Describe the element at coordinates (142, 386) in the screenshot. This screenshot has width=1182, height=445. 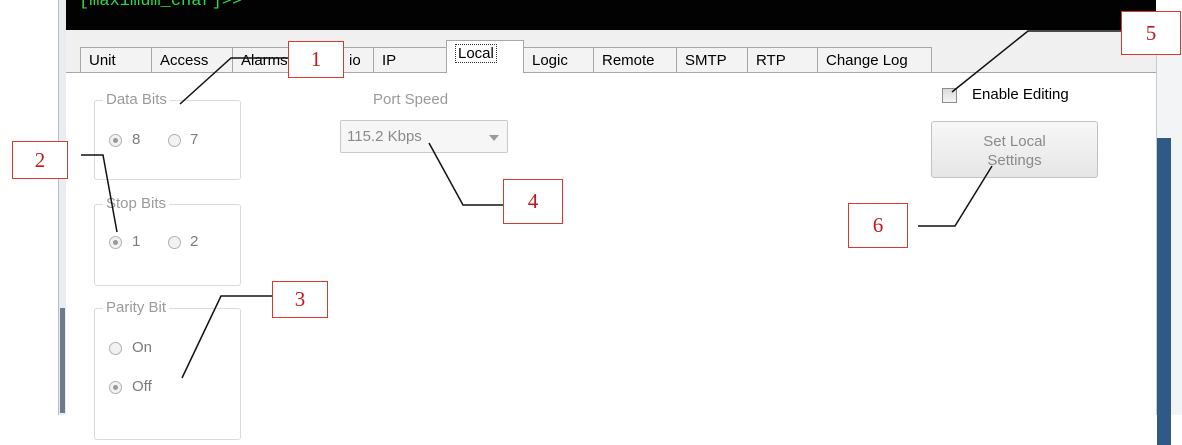
I see `parity-off-label: Off` at that location.